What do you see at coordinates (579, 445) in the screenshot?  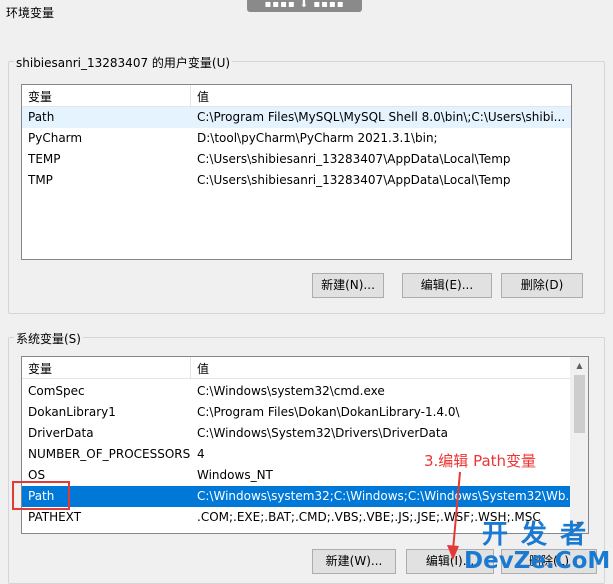 I see `vertical-scrollbar: ▲ ▼` at bounding box center [579, 445].